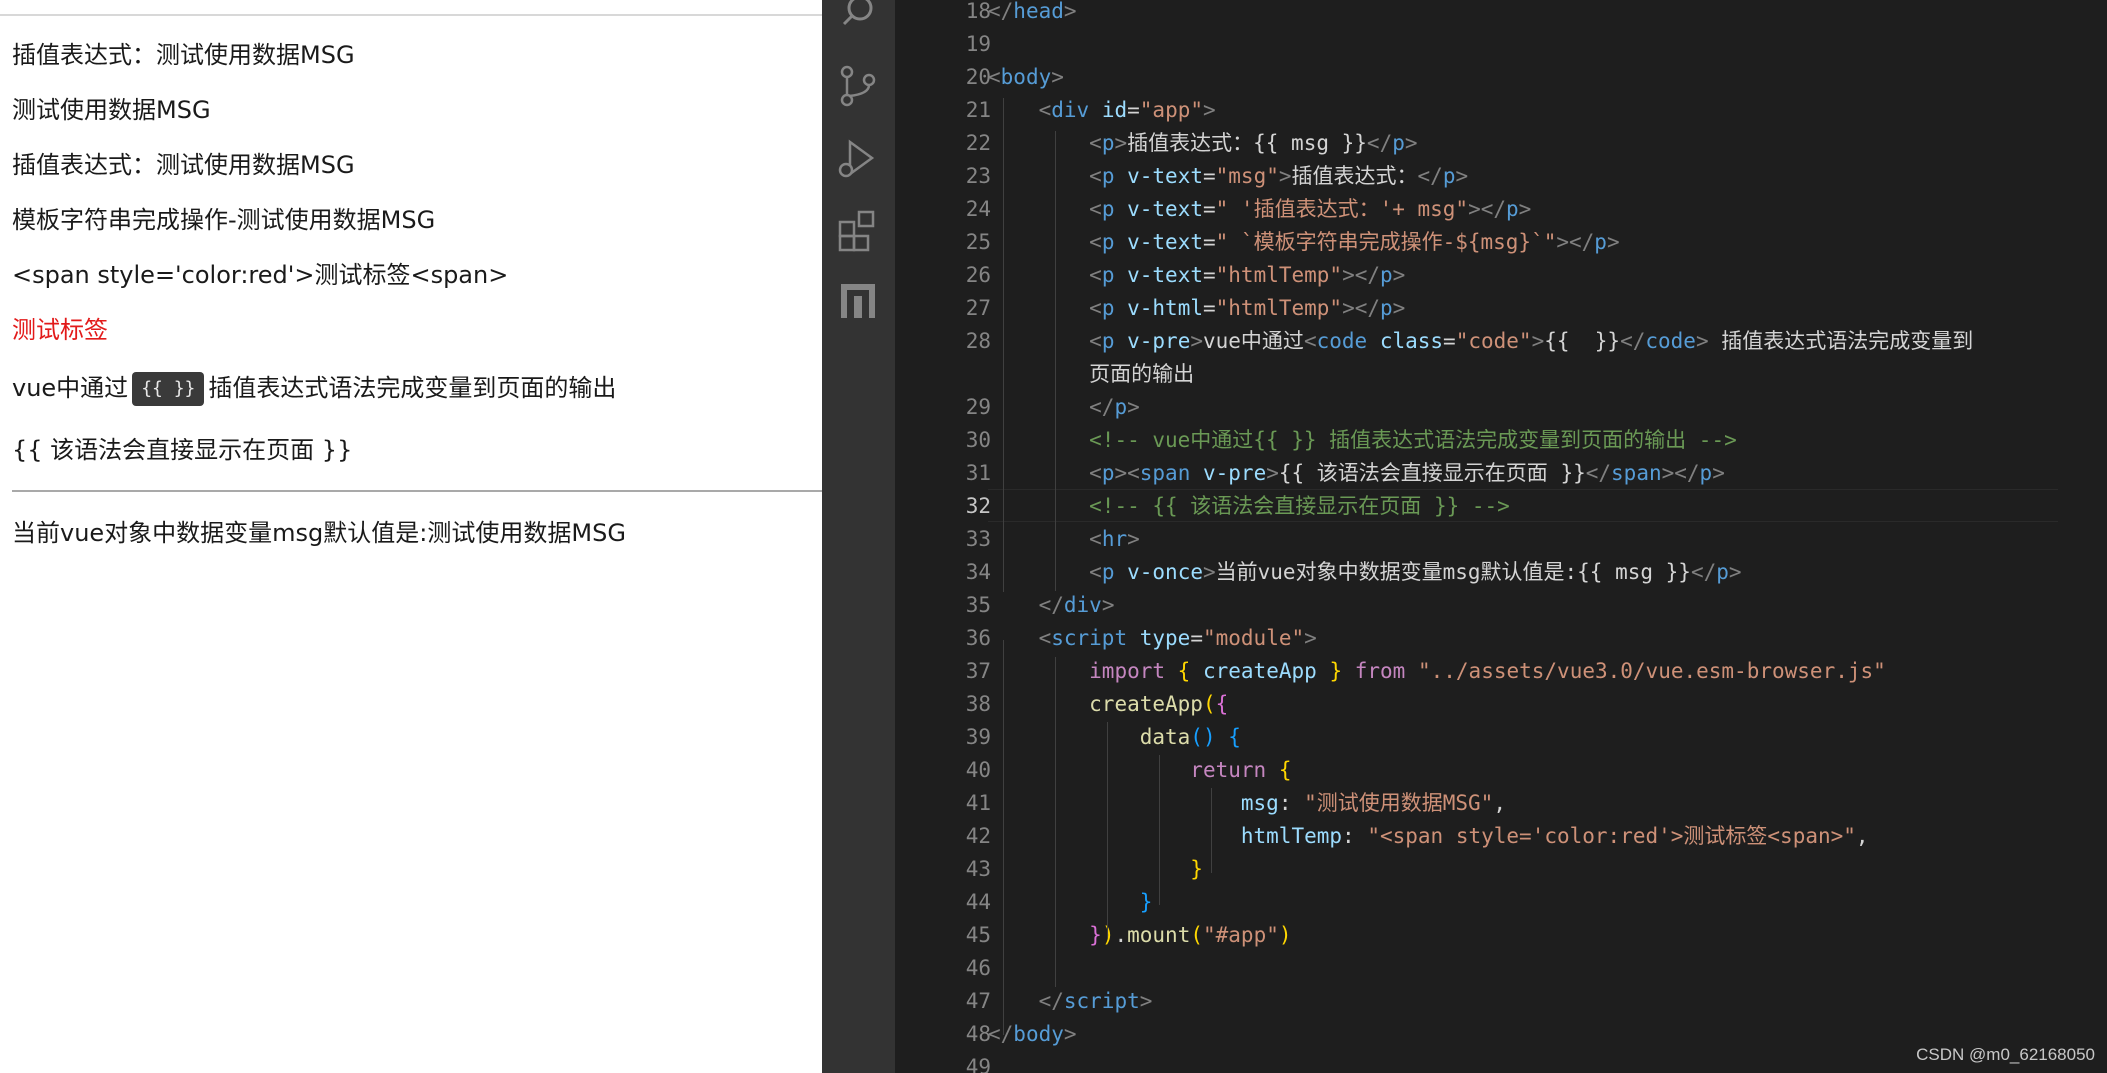 The width and height of the screenshot is (2107, 1073). I want to click on preview-line-interpolation: 插值表达式：测试使用数据MSG, so click(183, 55).